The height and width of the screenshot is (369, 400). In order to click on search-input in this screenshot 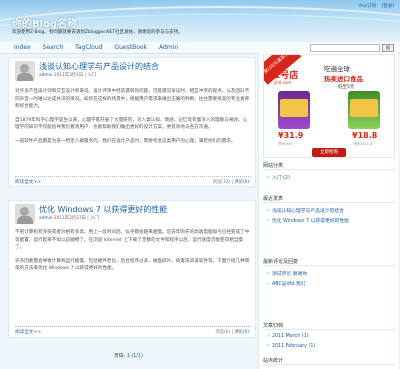, I will do `click(345, 48)`.